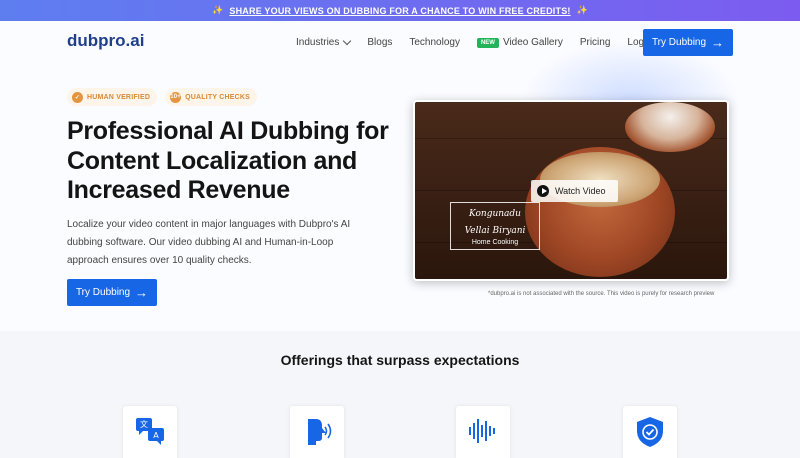  I want to click on quality-count-icon: 10+, so click(176, 97).